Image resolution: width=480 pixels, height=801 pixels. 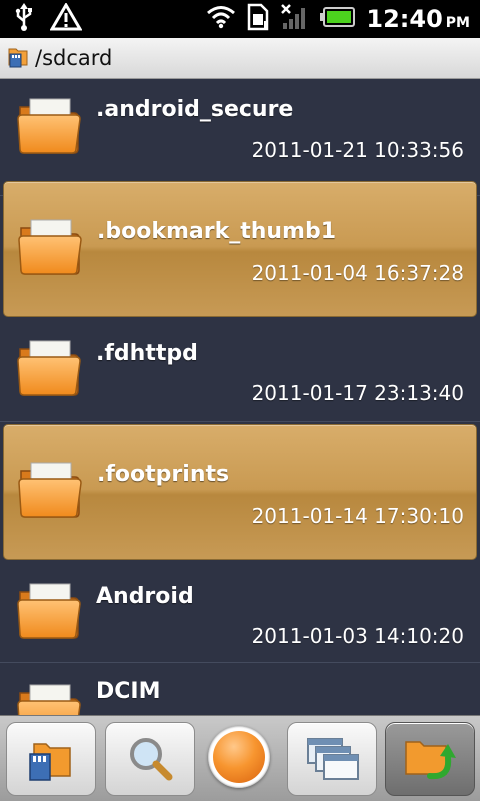 I want to click on file-name: .android_secure, so click(x=195, y=109).